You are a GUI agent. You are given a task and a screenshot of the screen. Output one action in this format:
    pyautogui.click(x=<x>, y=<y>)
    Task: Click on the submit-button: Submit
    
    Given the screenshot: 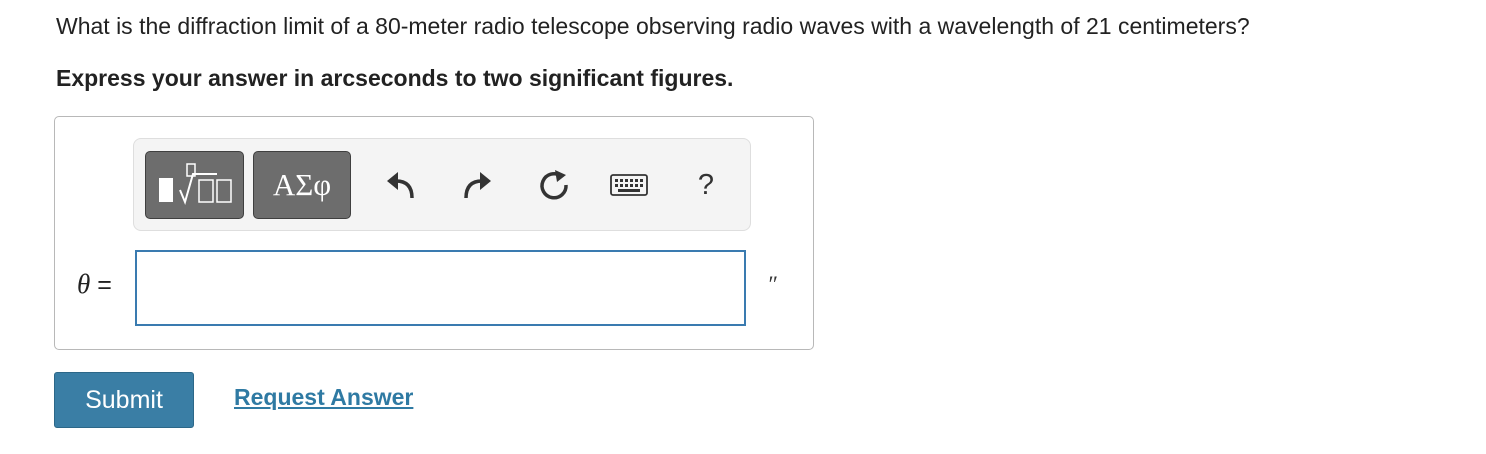 What is the action you would take?
    pyautogui.click(x=124, y=400)
    